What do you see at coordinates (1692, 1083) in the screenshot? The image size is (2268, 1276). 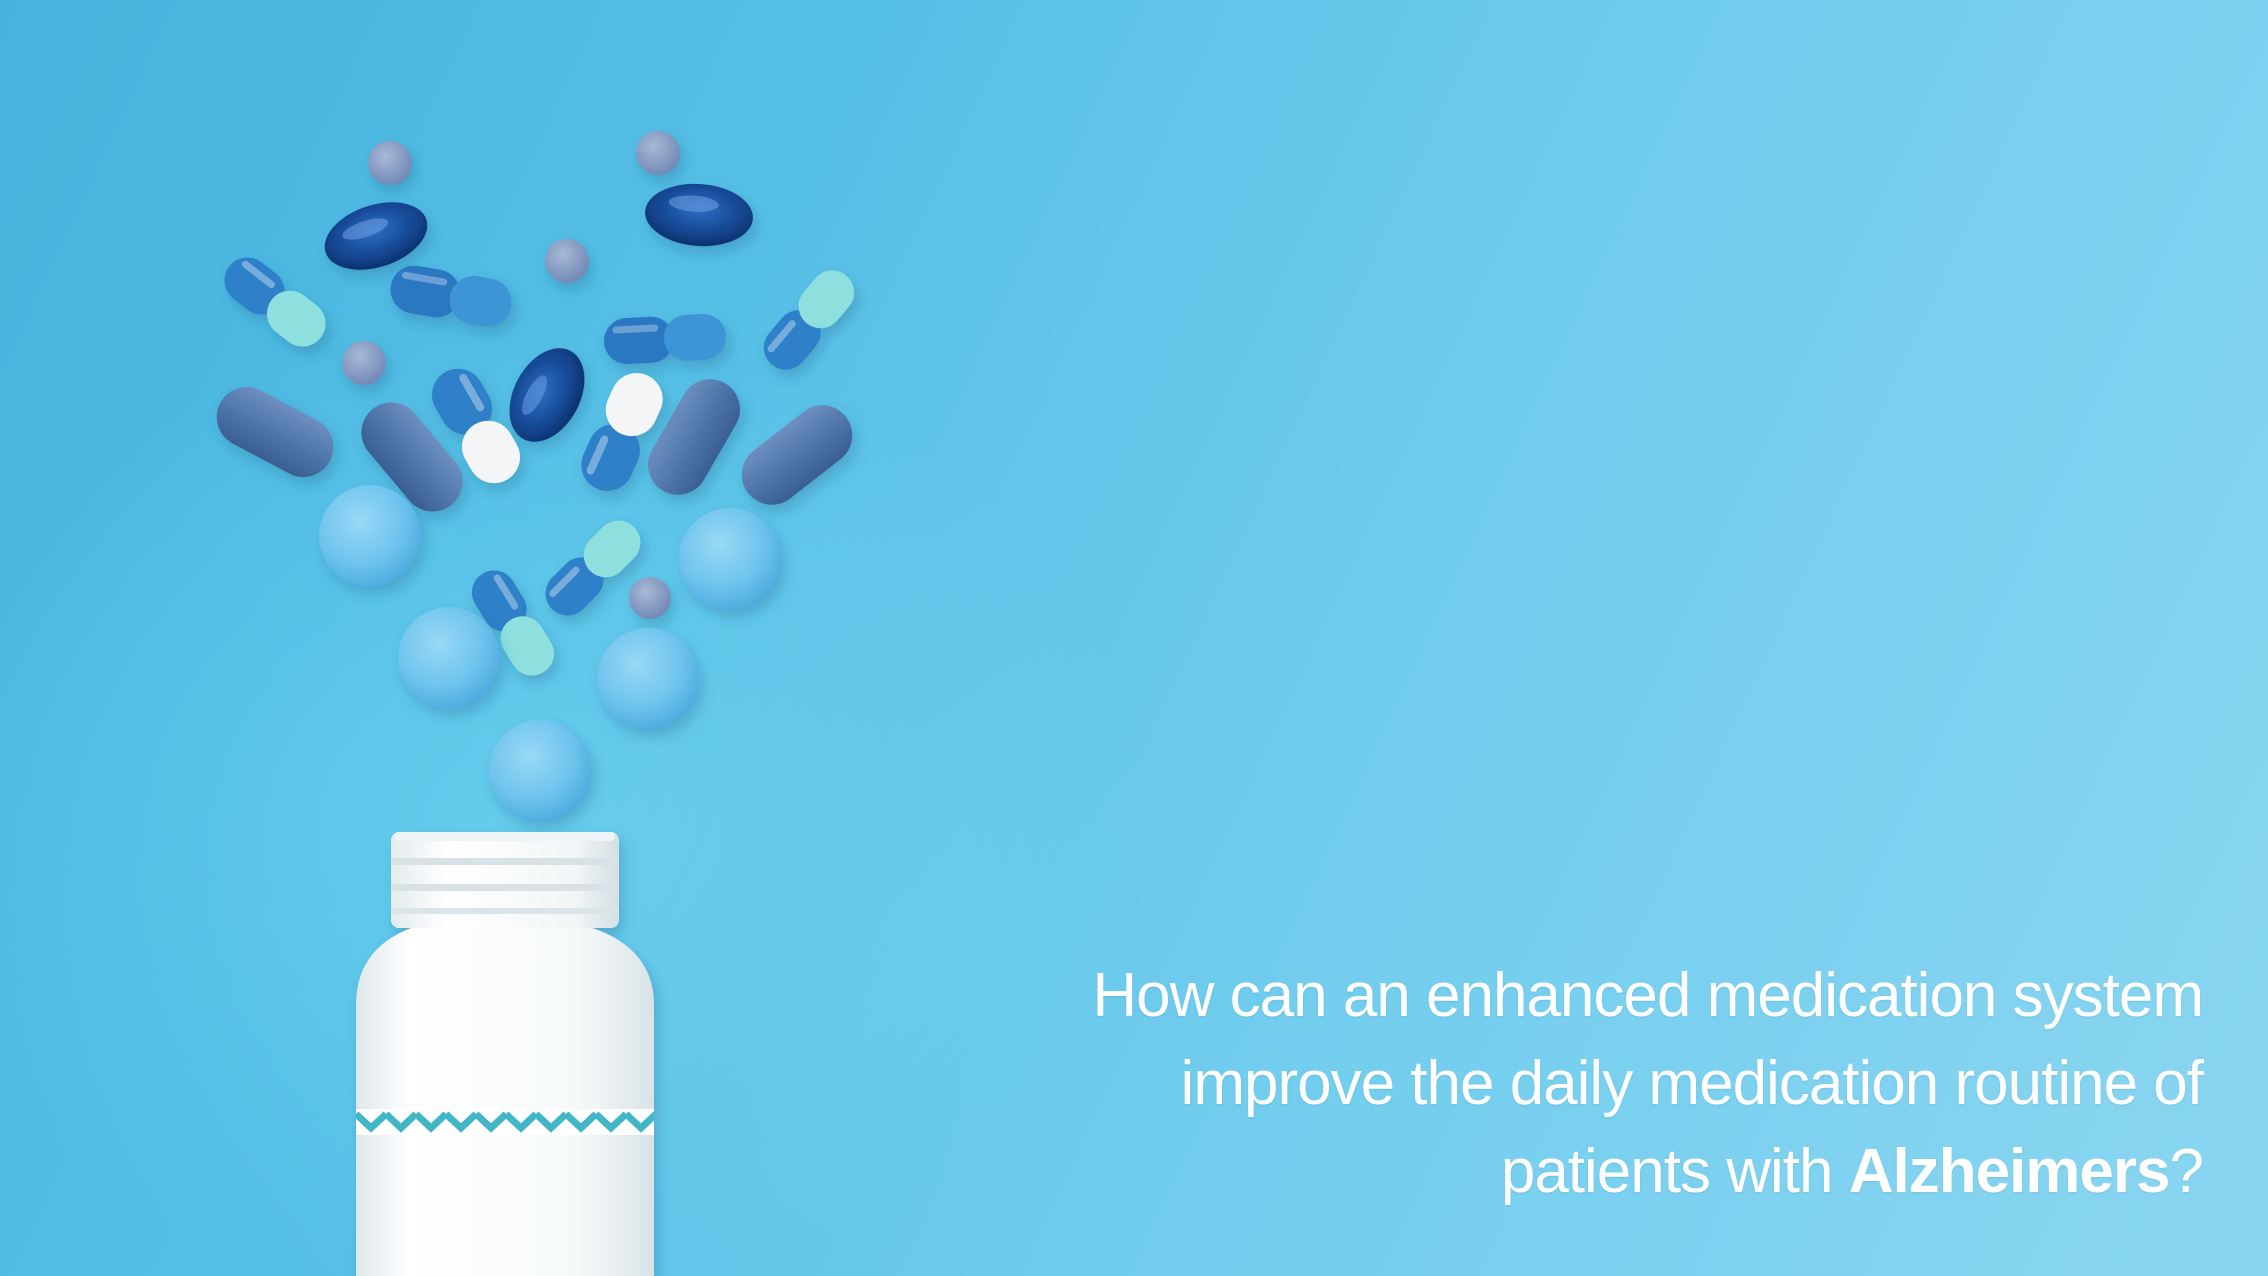 I see `headline-line-2: improve the daily medication routine of` at bounding box center [1692, 1083].